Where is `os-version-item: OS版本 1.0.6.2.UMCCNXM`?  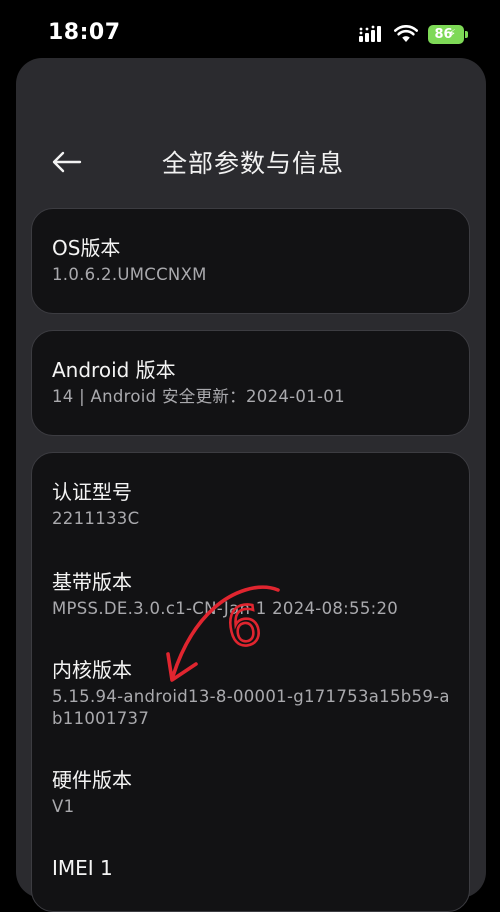 os-version-item: OS版本 1.0.6.2.UMCCNXM is located at coordinates (252, 260).